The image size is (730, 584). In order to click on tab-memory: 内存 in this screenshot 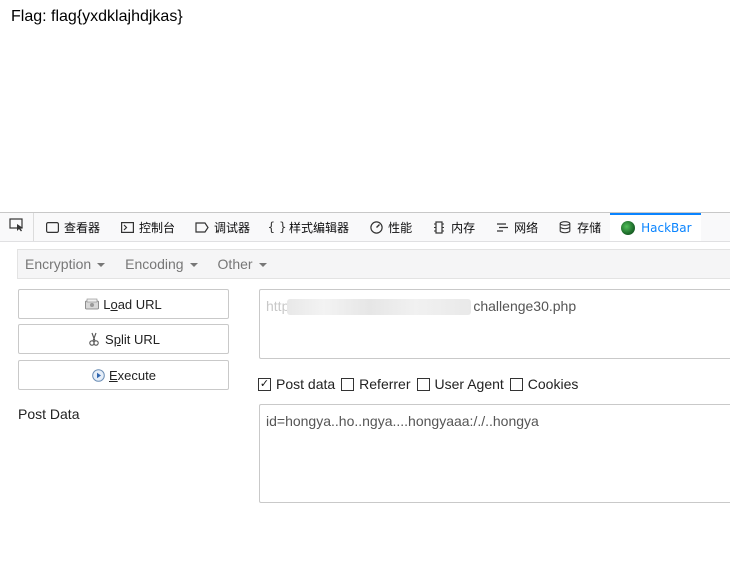, I will do `click(452, 227)`.